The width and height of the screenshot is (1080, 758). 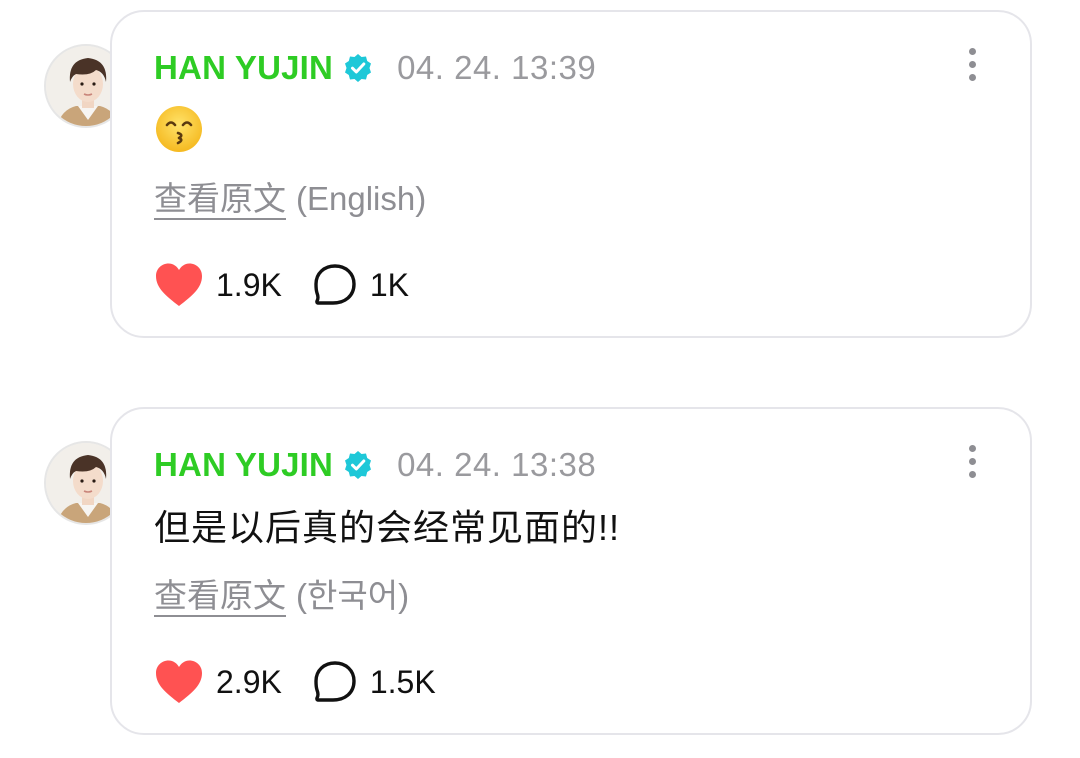 I want to click on original-language: (English), so click(x=361, y=198).